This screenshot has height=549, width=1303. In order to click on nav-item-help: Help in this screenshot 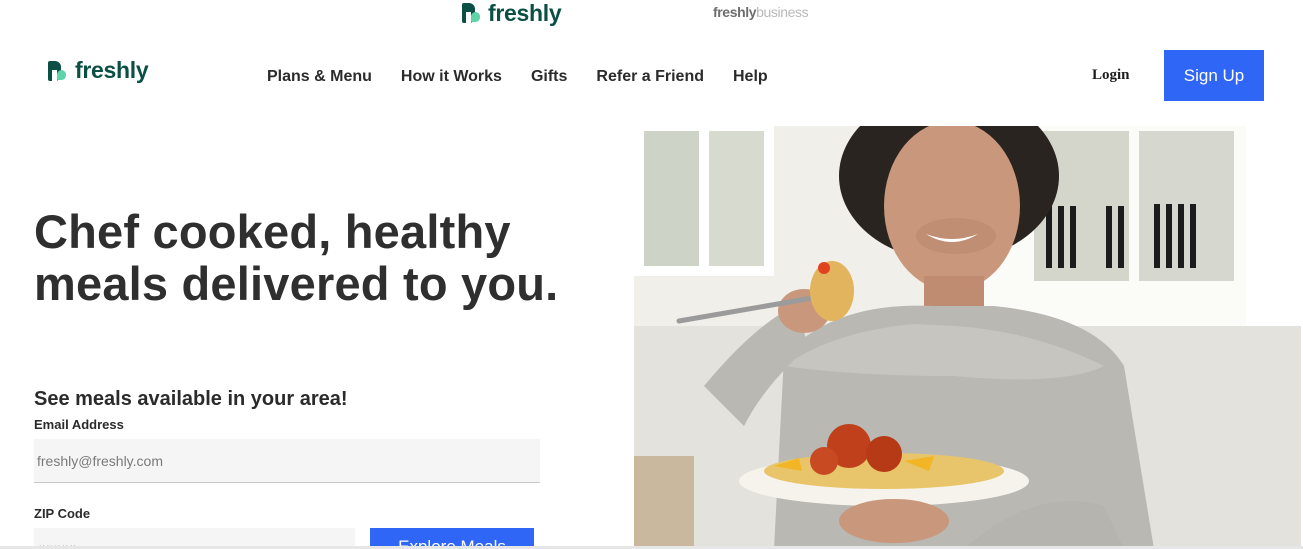, I will do `click(750, 77)`.